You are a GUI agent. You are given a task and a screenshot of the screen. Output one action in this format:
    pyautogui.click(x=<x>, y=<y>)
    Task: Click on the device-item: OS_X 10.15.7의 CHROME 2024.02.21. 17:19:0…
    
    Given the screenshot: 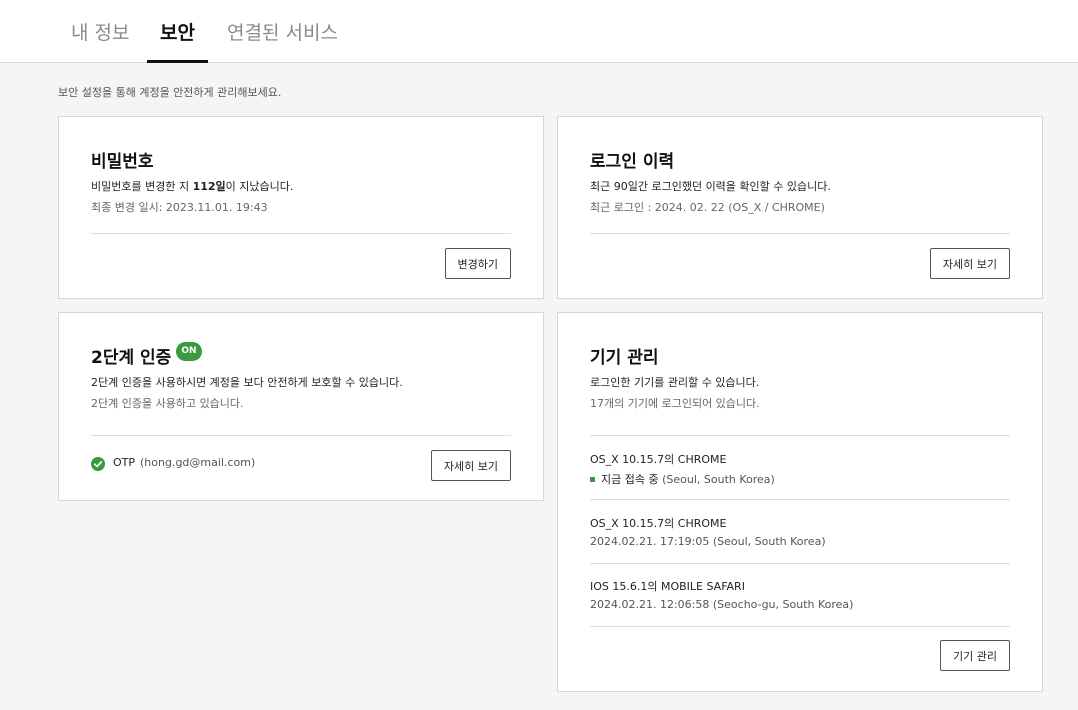 What is the action you would take?
    pyautogui.click(x=800, y=547)
    